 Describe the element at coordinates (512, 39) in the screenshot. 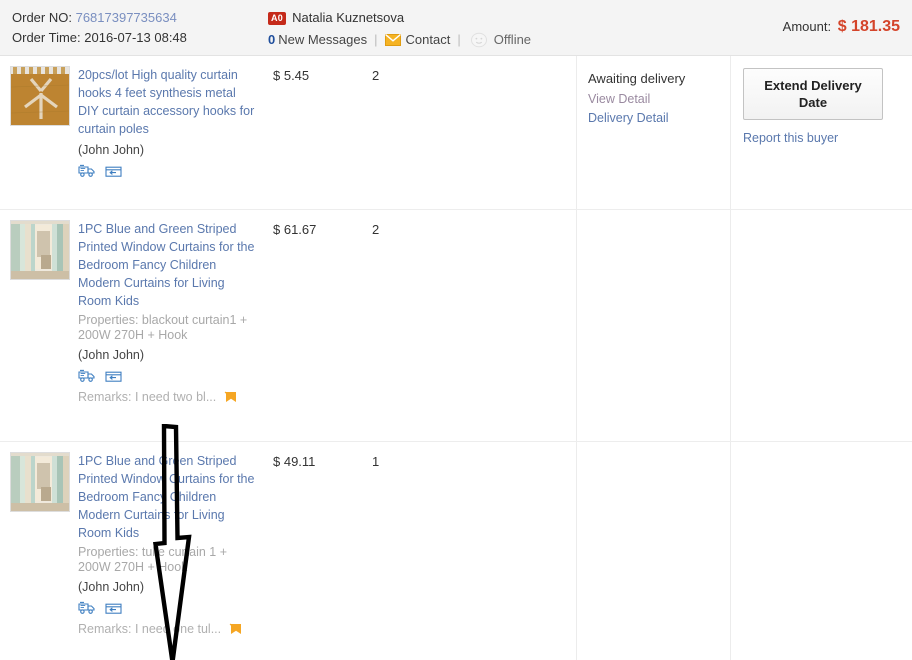

I see `online-status-text: Offline` at that location.